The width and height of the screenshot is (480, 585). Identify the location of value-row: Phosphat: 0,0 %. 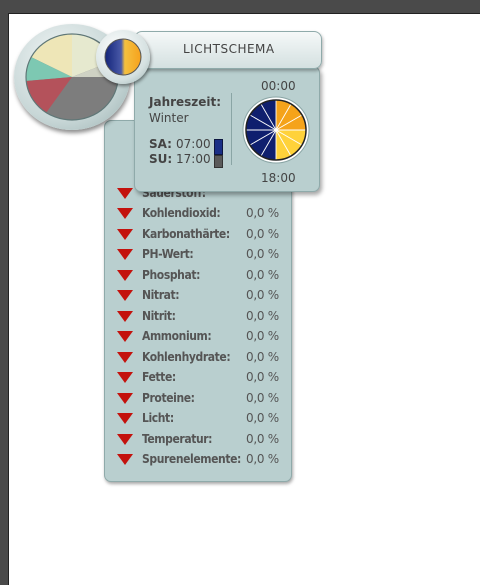
(198, 275).